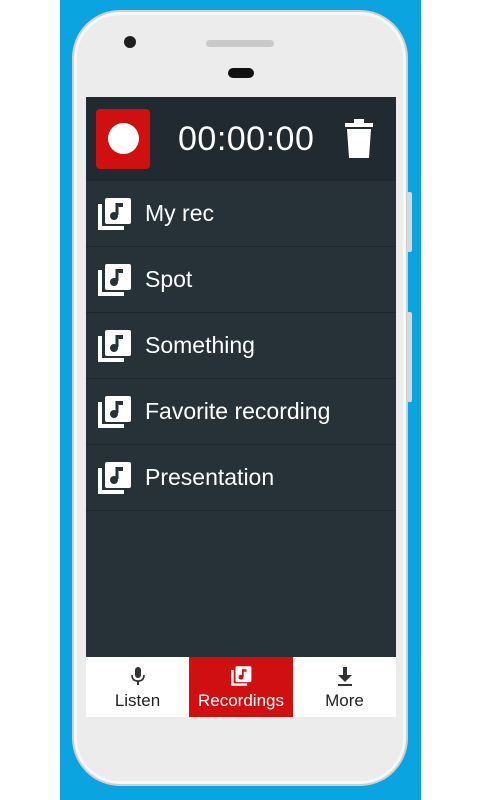  I want to click on trash-icon, so click(359, 138).